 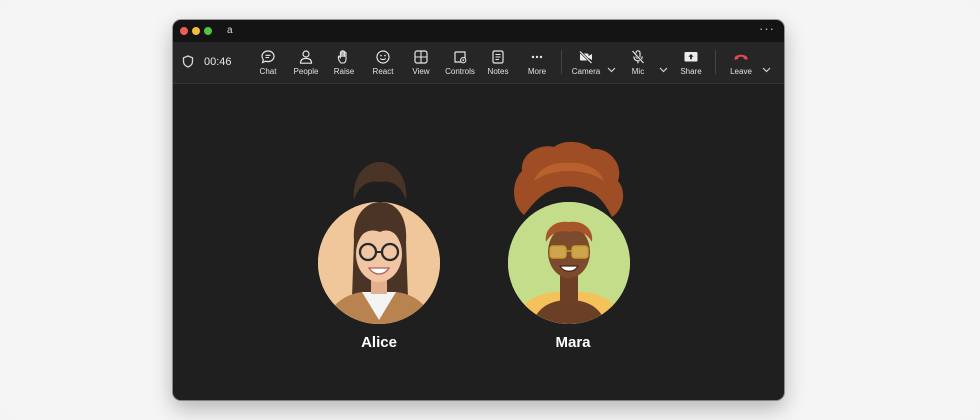 What do you see at coordinates (478, 31) in the screenshot?
I see `title-bar: a ···` at bounding box center [478, 31].